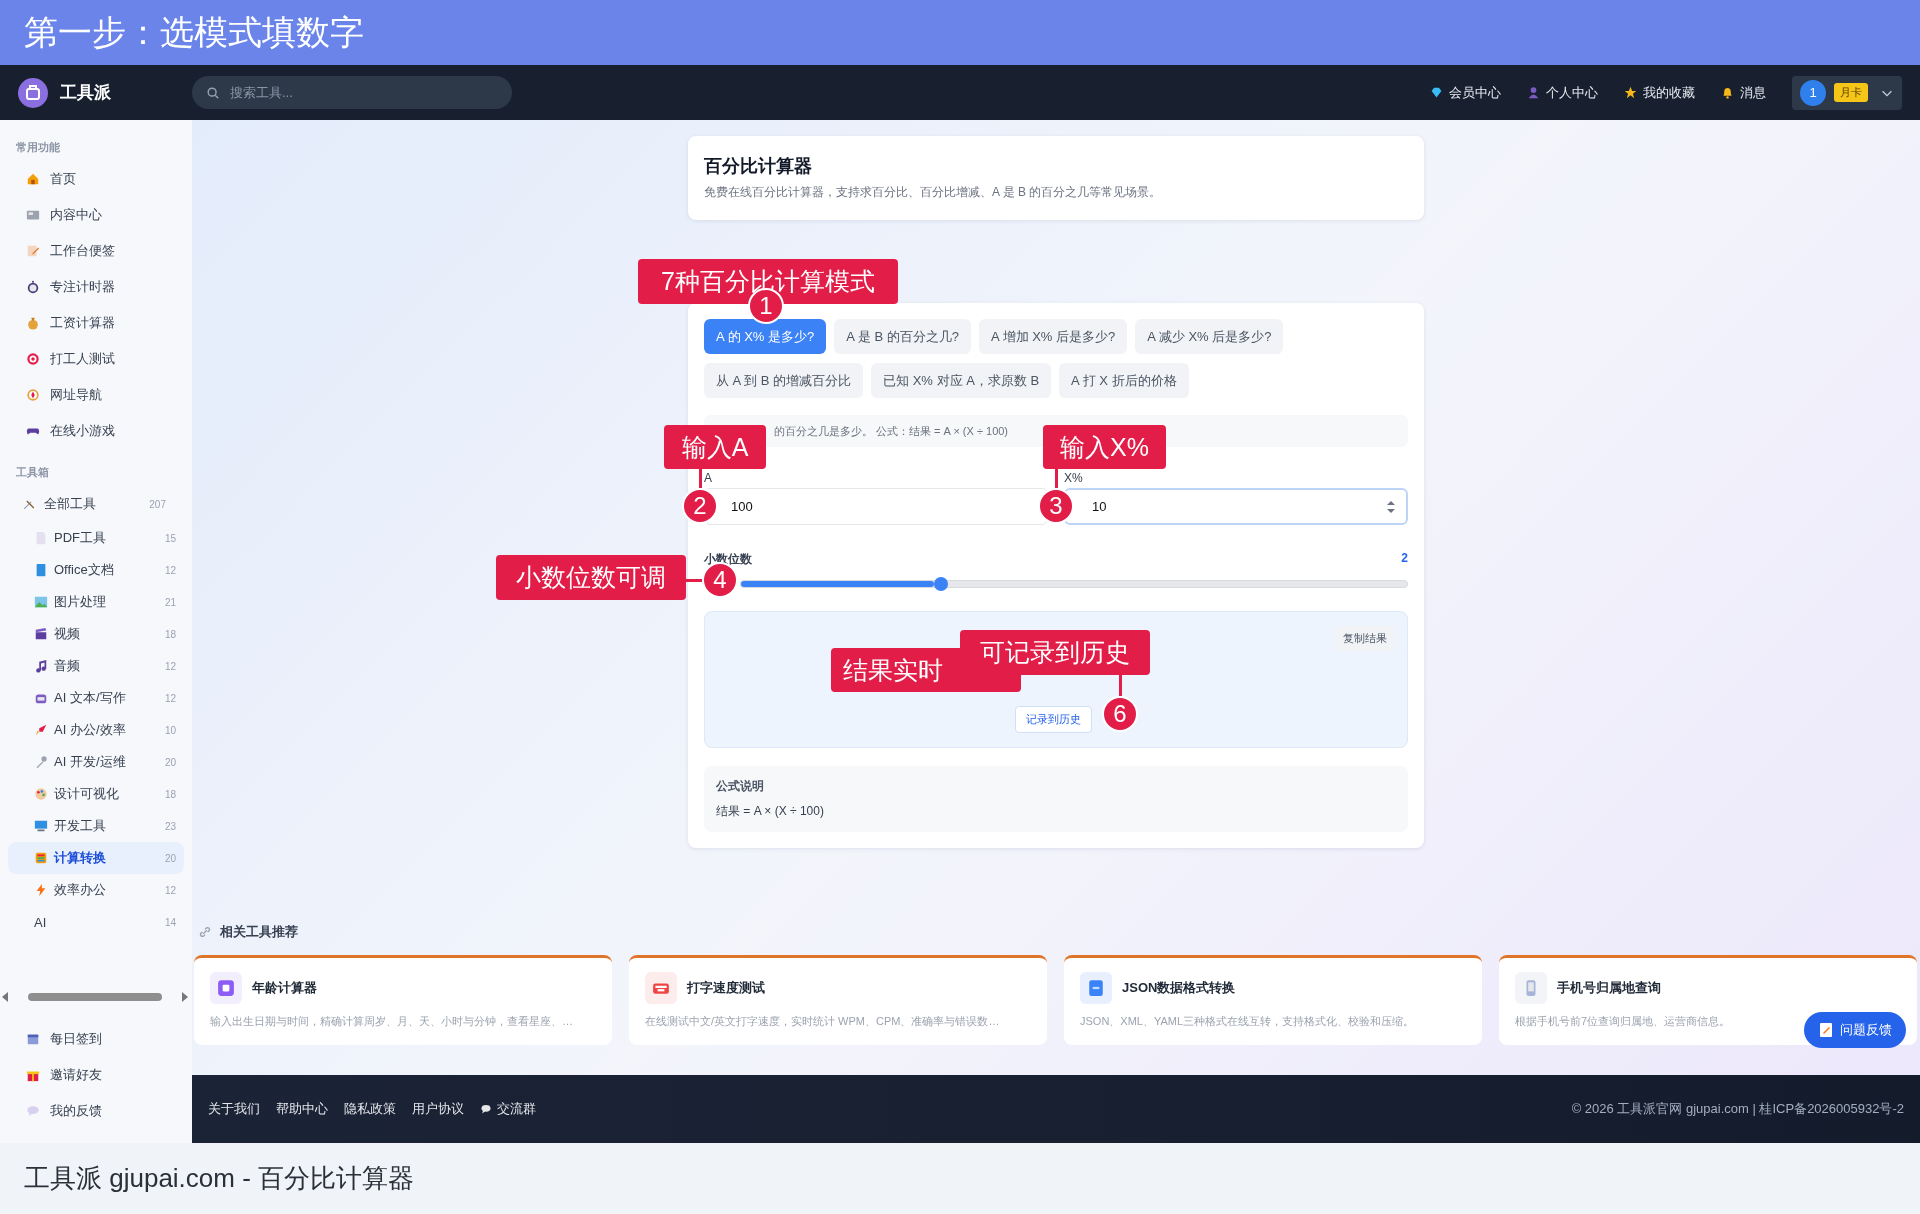  I want to click on sidebar-item: 每日签到, so click(96, 1039).